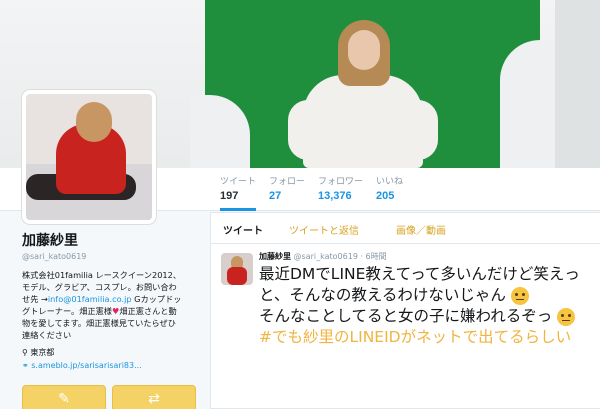 This screenshot has height=409, width=600. Describe the element at coordinates (90, 299) in the screenshot. I see `bio-email-link: info@01familia.co.jp` at that location.